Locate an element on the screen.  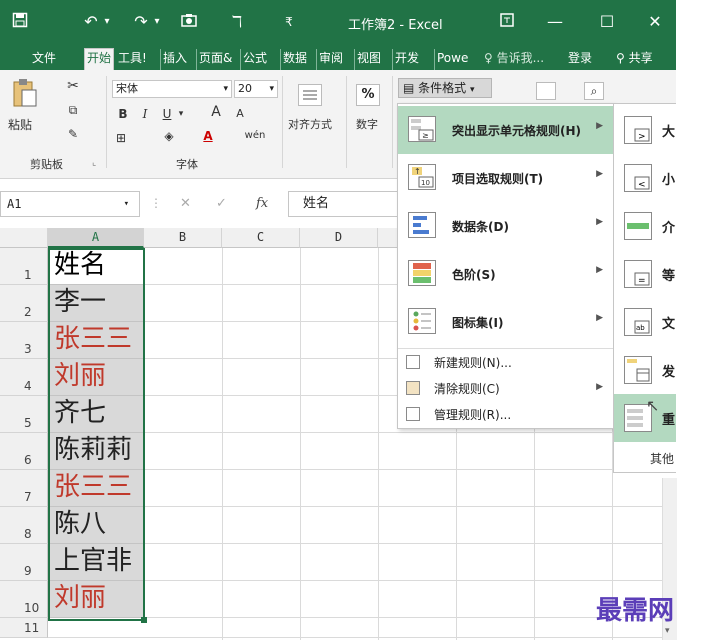
tab-formulas: 公式 is located at coordinates (254, 59).